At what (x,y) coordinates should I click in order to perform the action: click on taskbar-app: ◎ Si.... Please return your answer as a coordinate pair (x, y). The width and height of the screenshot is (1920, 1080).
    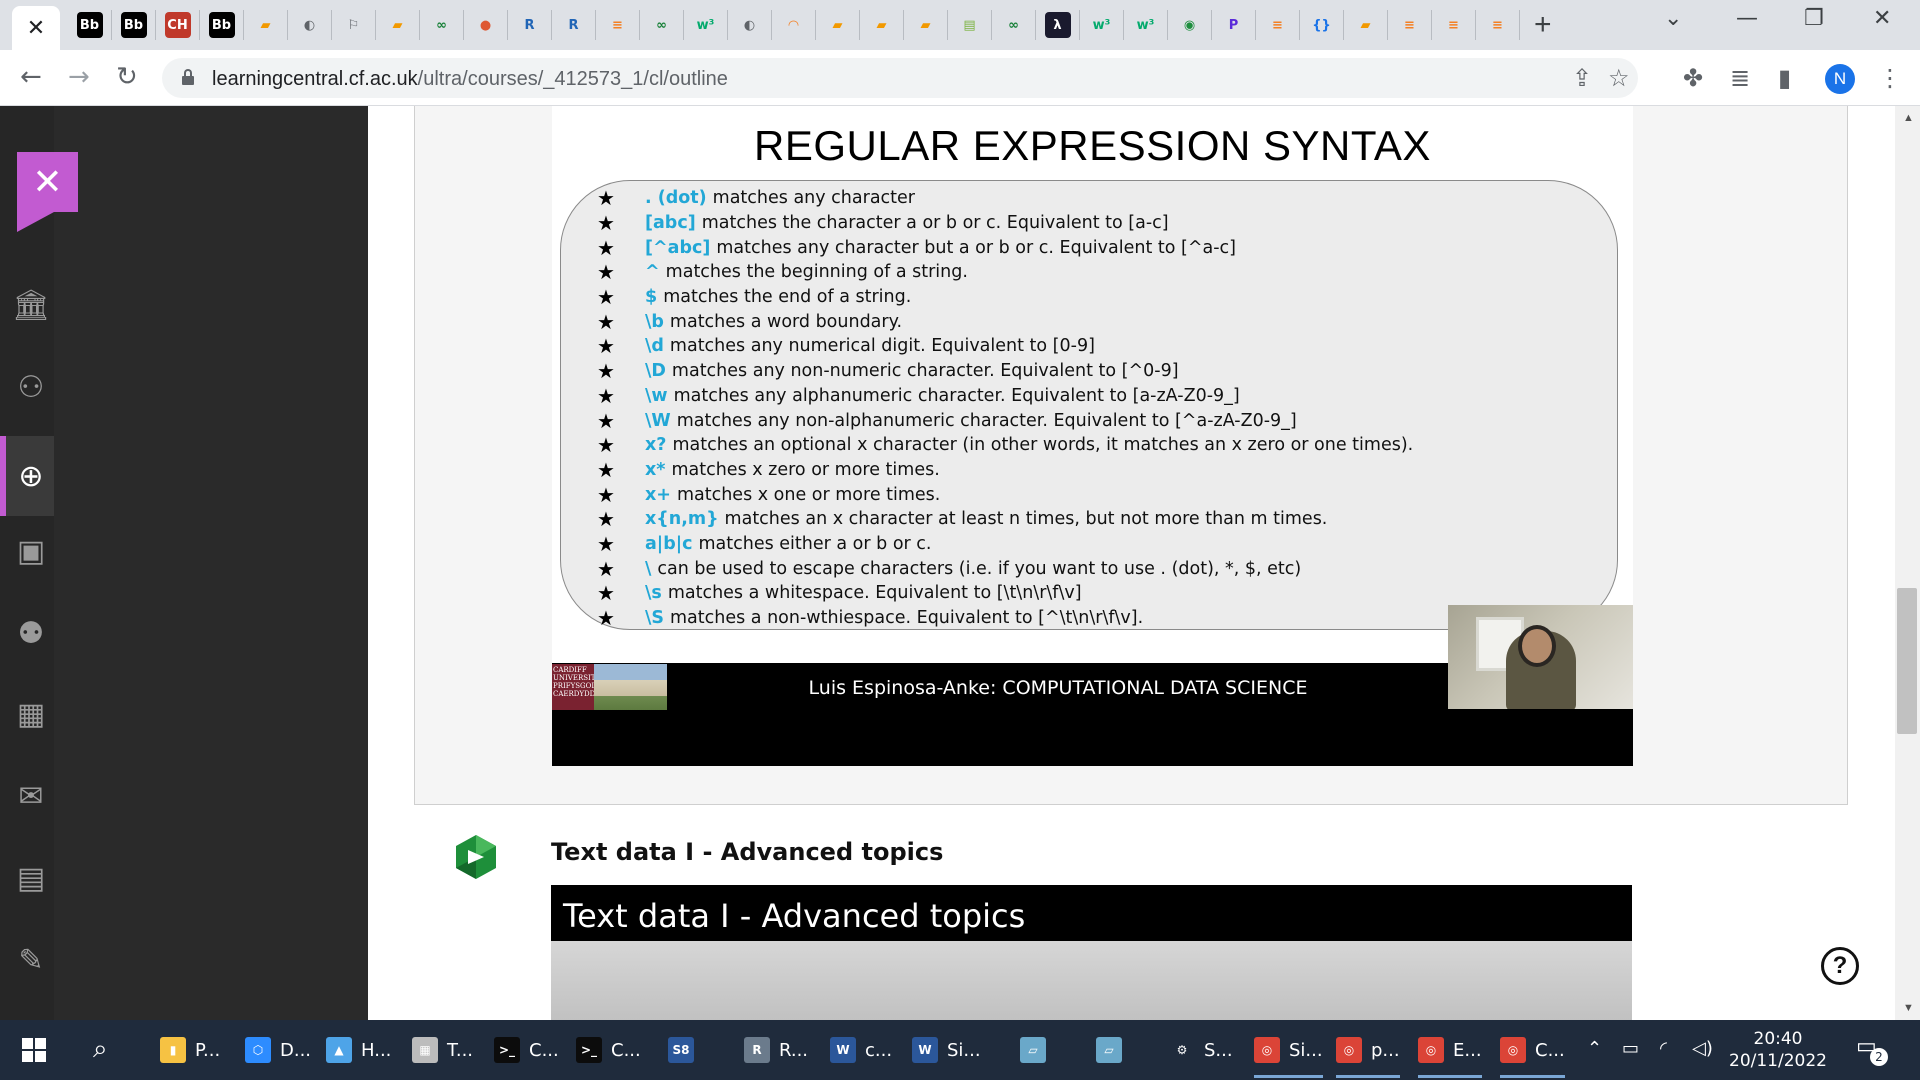
    Looking at the image, I should click on (1288, 1054).